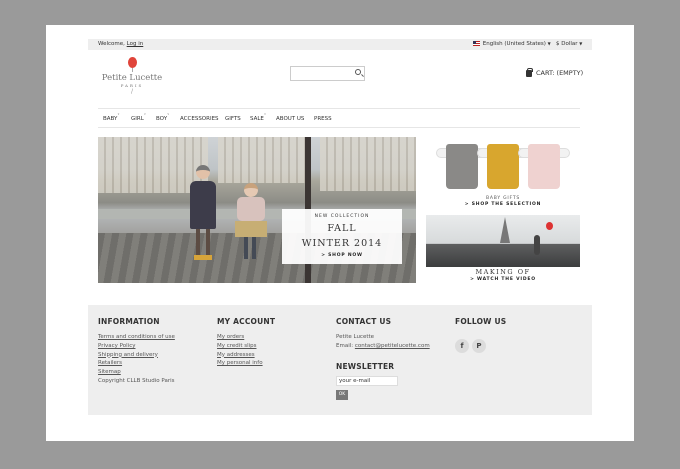 This screenshot has width=680, height=469. I want to click on currency-label: $ Dollar, so click(567, 44).